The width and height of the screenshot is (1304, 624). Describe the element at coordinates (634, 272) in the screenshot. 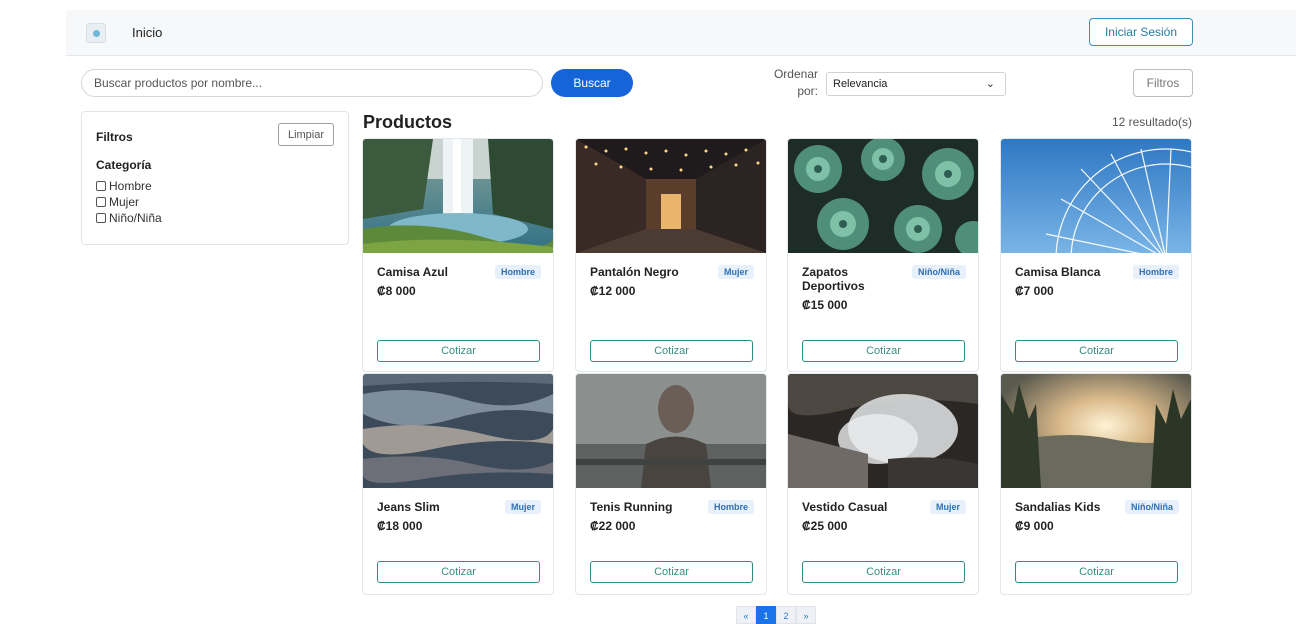

I see `product-name: Pantalón Negro` at that location.